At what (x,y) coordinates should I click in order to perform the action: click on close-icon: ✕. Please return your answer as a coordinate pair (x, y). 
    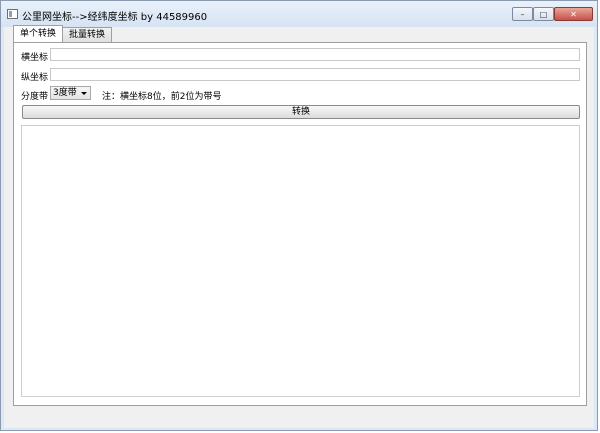
    Looking at the image, I should click on (573, 14).